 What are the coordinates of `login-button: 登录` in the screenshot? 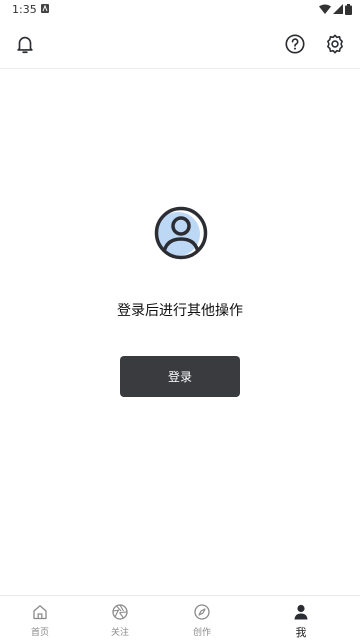 It's located at (180, 376).